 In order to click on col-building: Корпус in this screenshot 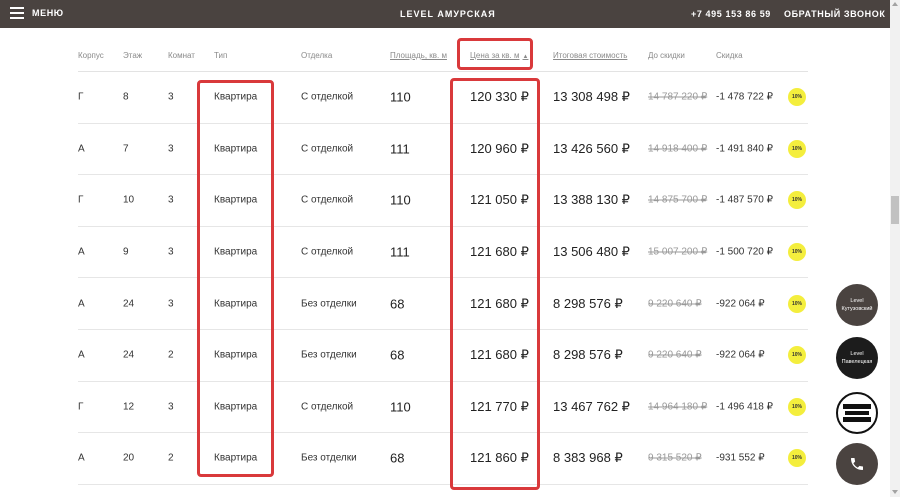, I will do `click(91, 55)`.